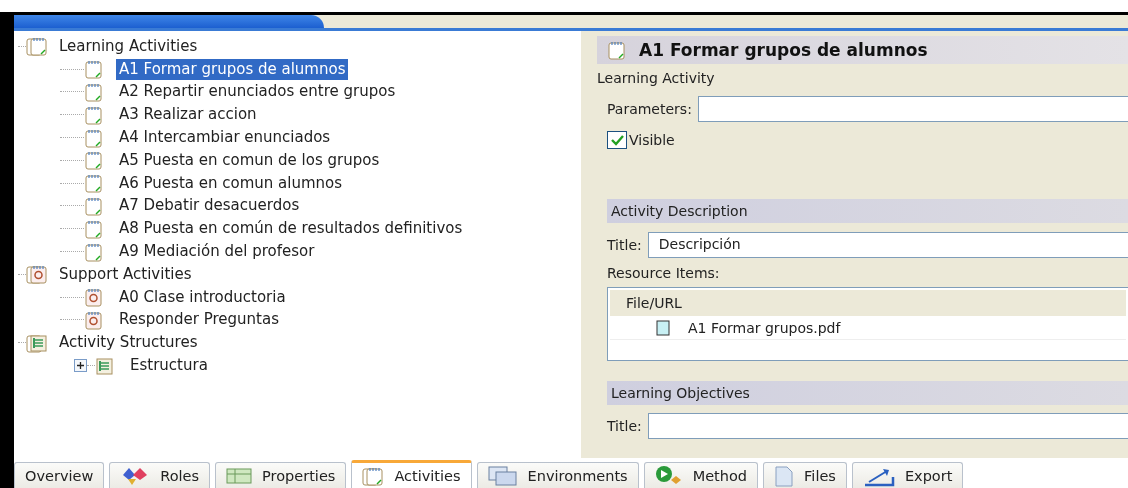  What do you see at coordinates (125, 274) in the screenshot?
I see `tree-item: Support Activities` at bounding box center [125, 274].